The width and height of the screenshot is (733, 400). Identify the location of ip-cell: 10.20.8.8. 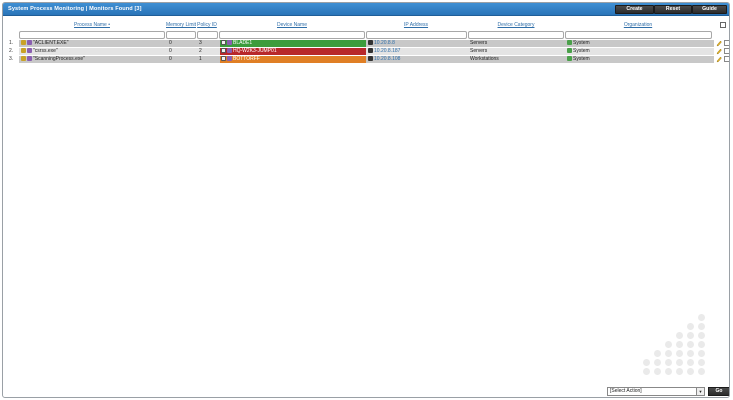
(418, 43).